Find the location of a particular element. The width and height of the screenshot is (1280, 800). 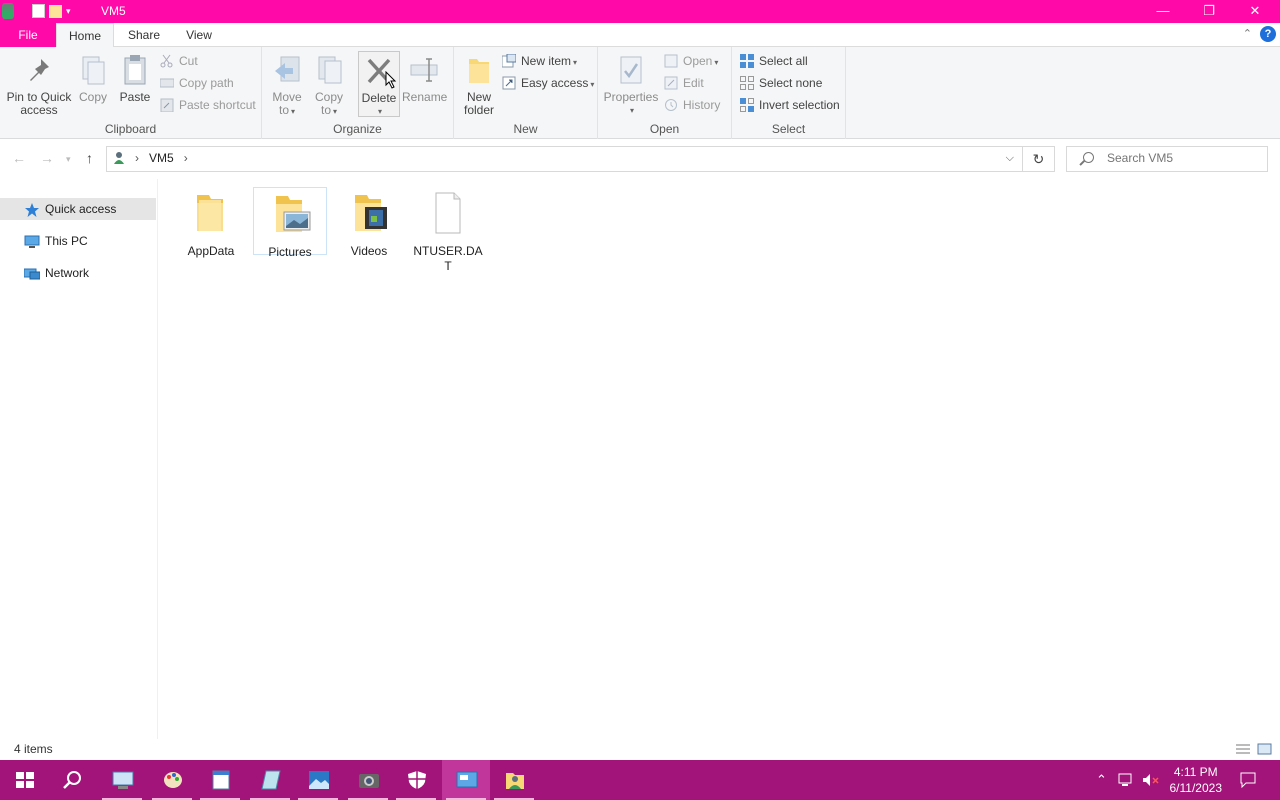

nav-item-label: Network is located at coordinates (67, 273).